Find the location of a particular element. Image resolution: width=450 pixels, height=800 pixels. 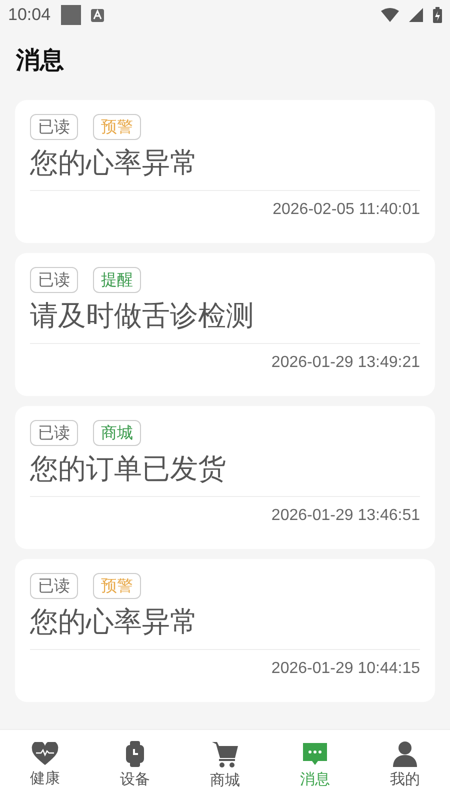

message-text: 请及时做舌诊检测 is located at coordinates (142, 316).